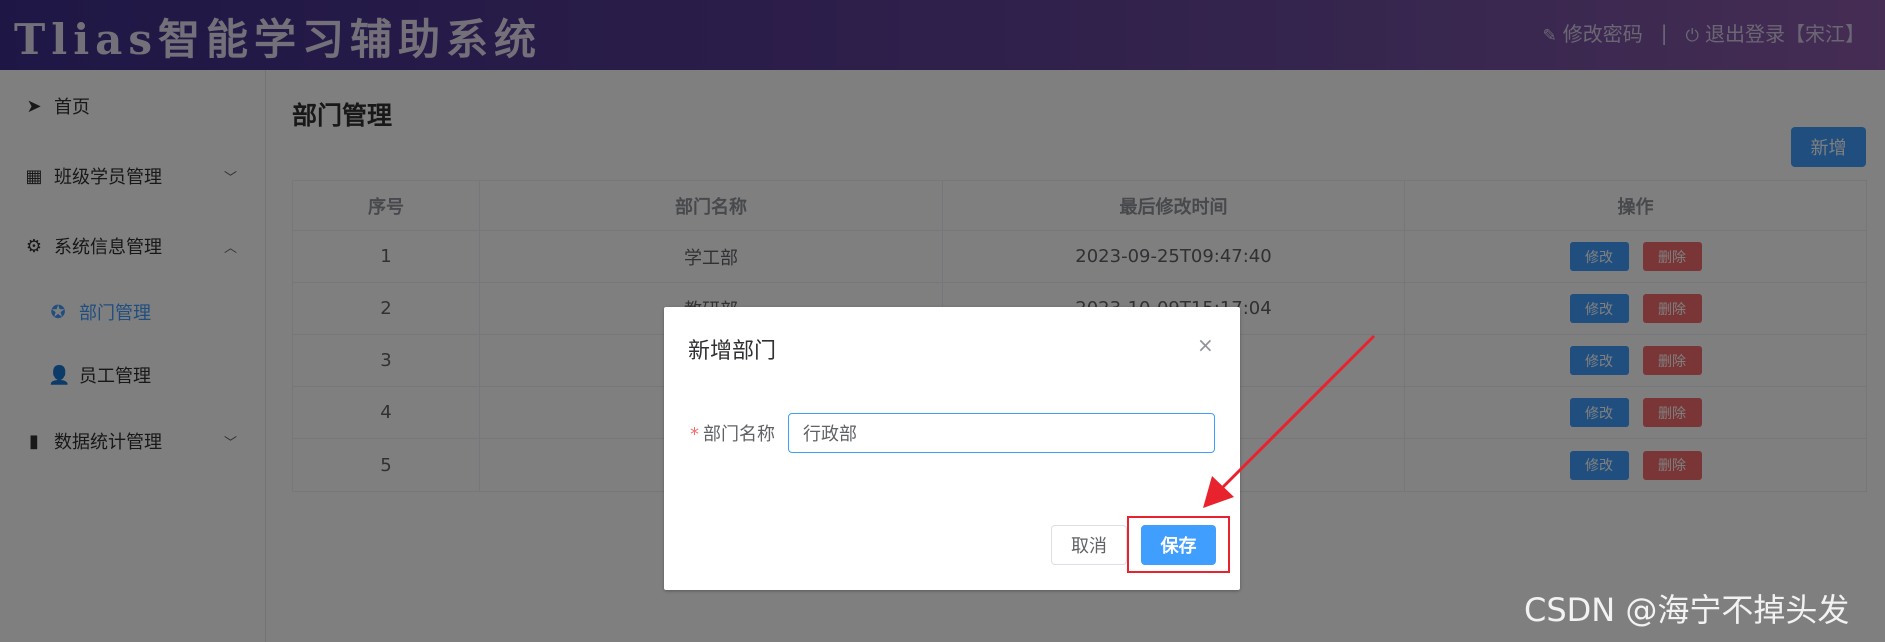 The image size is (1885, 642). What do you see at coordinates (1001, 433) in the screenshot?
I see `dept-name-input` at bounding box center [1001, 433].